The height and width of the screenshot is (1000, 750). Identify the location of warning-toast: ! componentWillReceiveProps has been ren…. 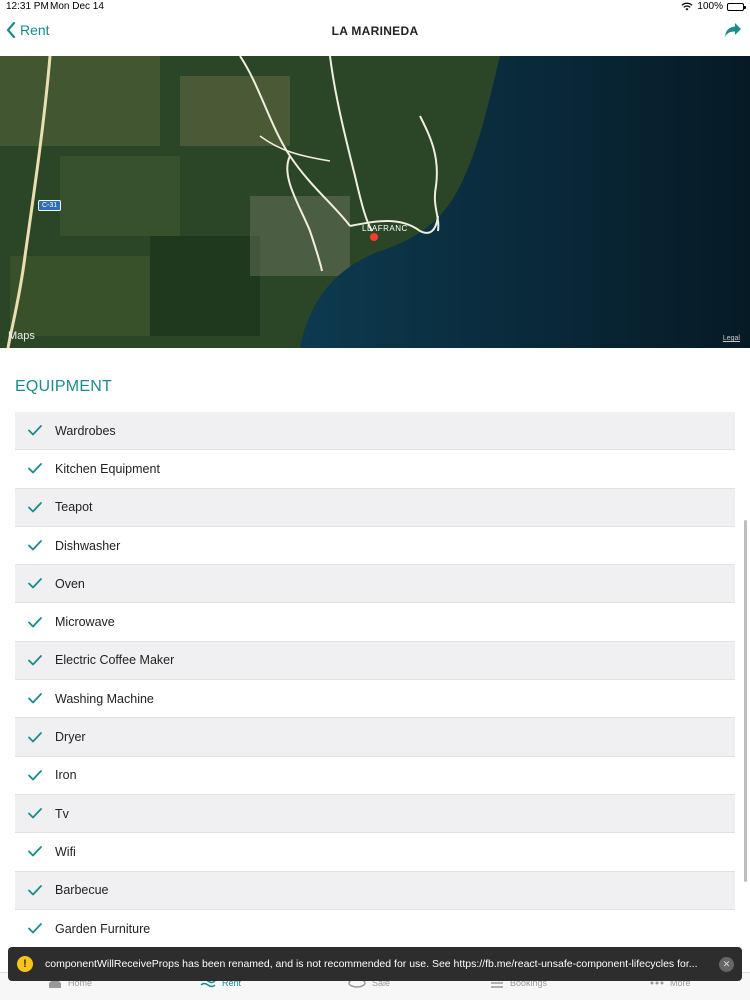
(375, 964).